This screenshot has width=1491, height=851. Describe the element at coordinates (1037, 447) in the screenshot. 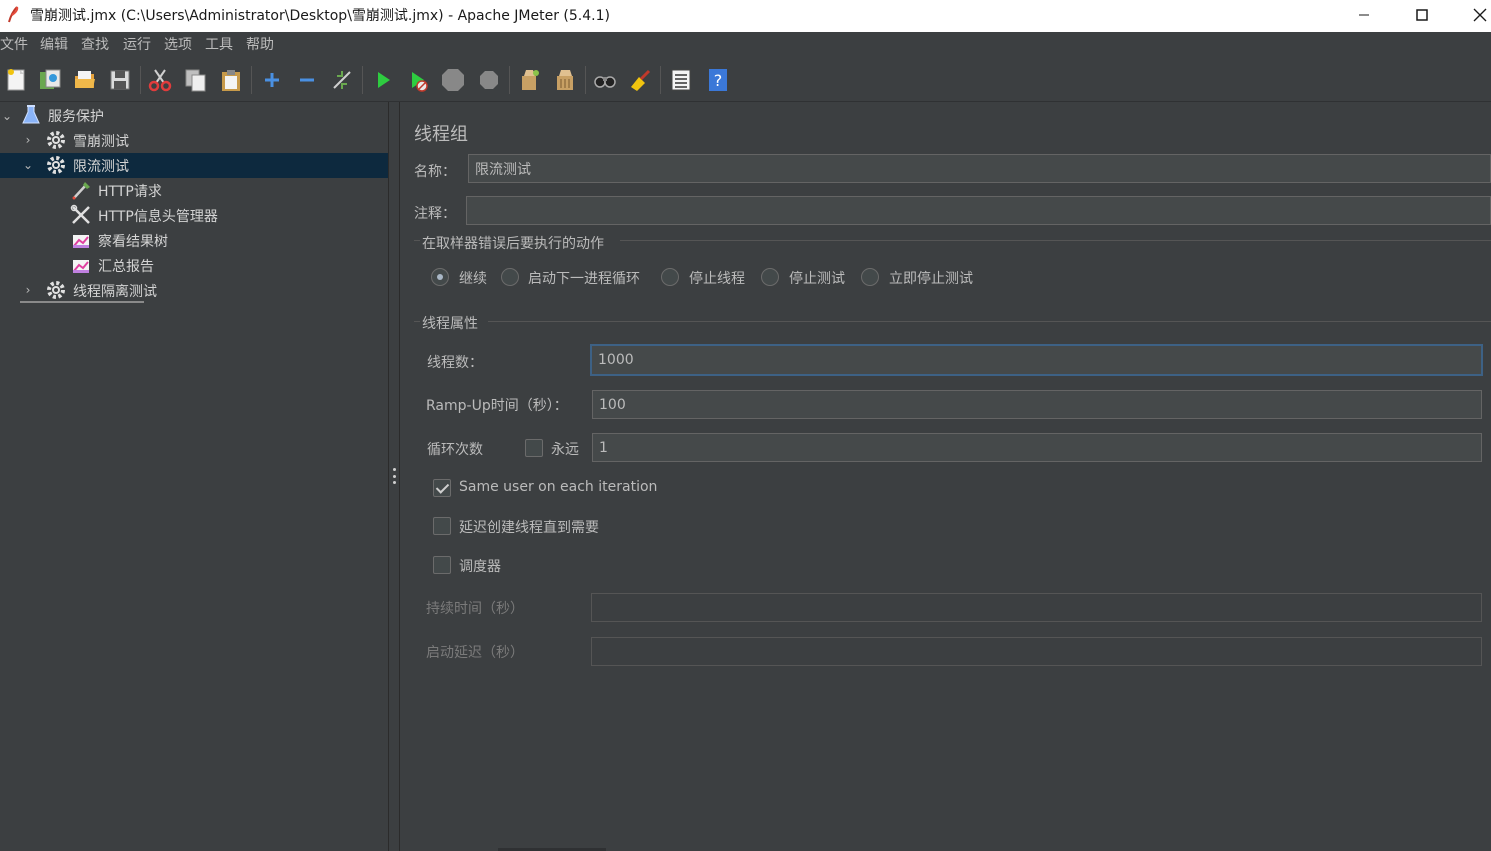

I see `loop-count-field: 1` at that location.